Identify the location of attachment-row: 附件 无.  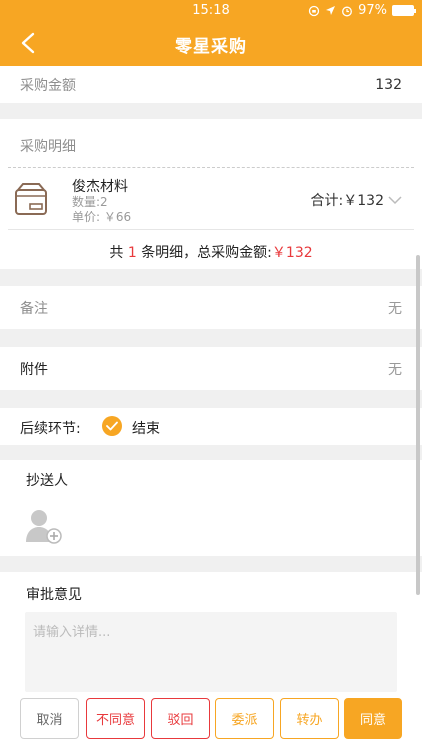
(211, 368).